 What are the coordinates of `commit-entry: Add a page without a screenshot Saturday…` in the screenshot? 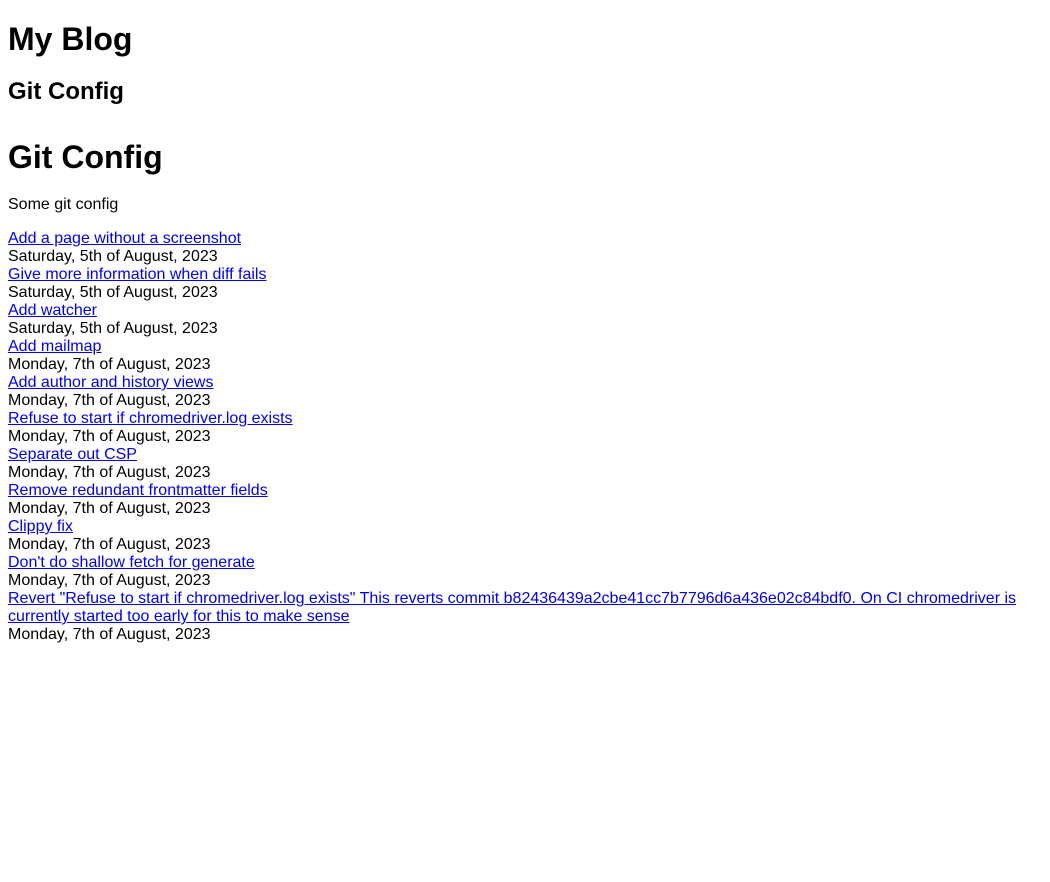 It's located at (525, 248).